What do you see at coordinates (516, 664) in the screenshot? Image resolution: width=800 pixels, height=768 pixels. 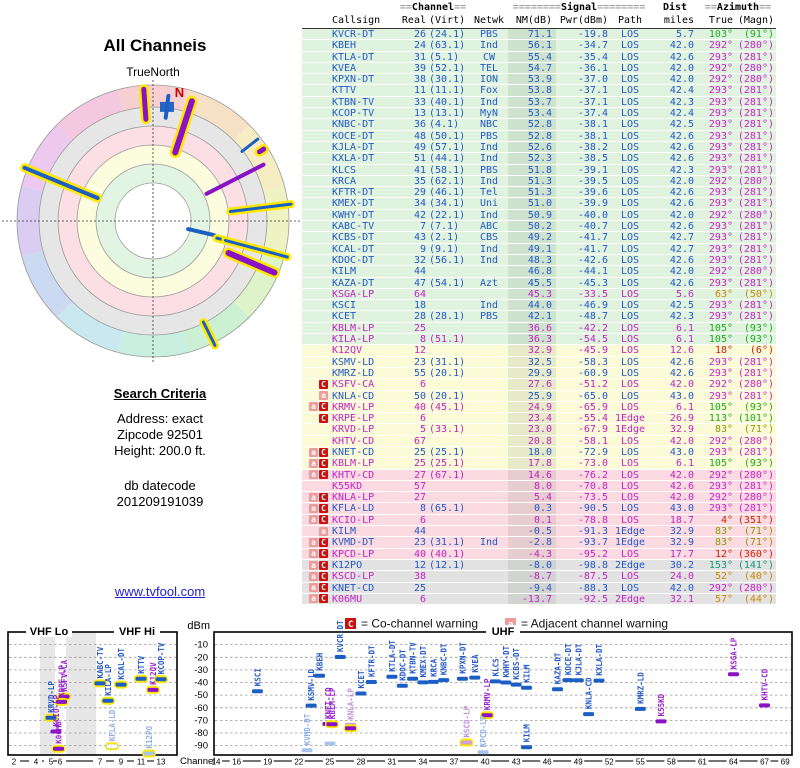 I see `station-label: KCBS-DT` at bounding box center [516, 664].